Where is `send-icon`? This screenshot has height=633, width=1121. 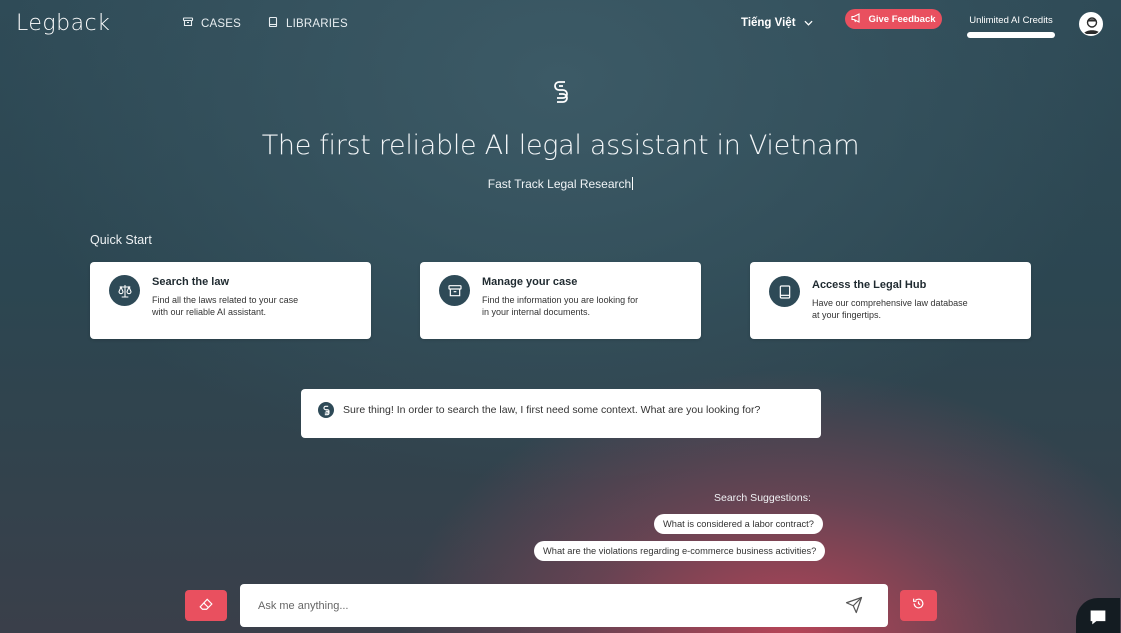 send-icon is located at coordinates (854, 605).